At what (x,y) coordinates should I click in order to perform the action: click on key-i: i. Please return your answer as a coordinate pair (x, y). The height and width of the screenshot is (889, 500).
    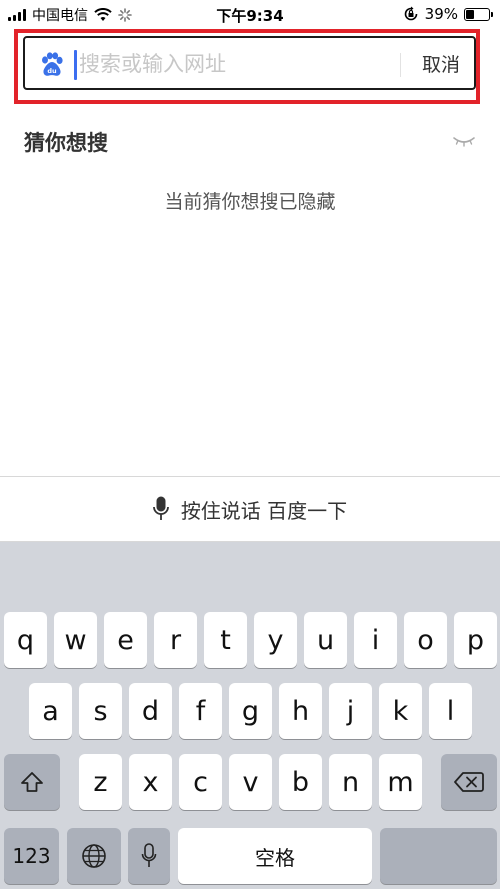
    Looking at the image, I should click on (375, 640).